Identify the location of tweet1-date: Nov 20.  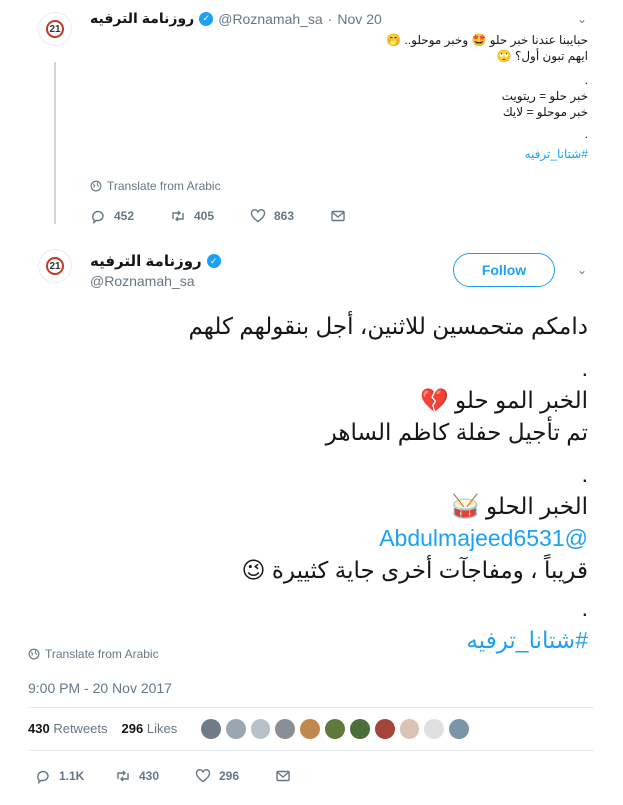
(359, 19).